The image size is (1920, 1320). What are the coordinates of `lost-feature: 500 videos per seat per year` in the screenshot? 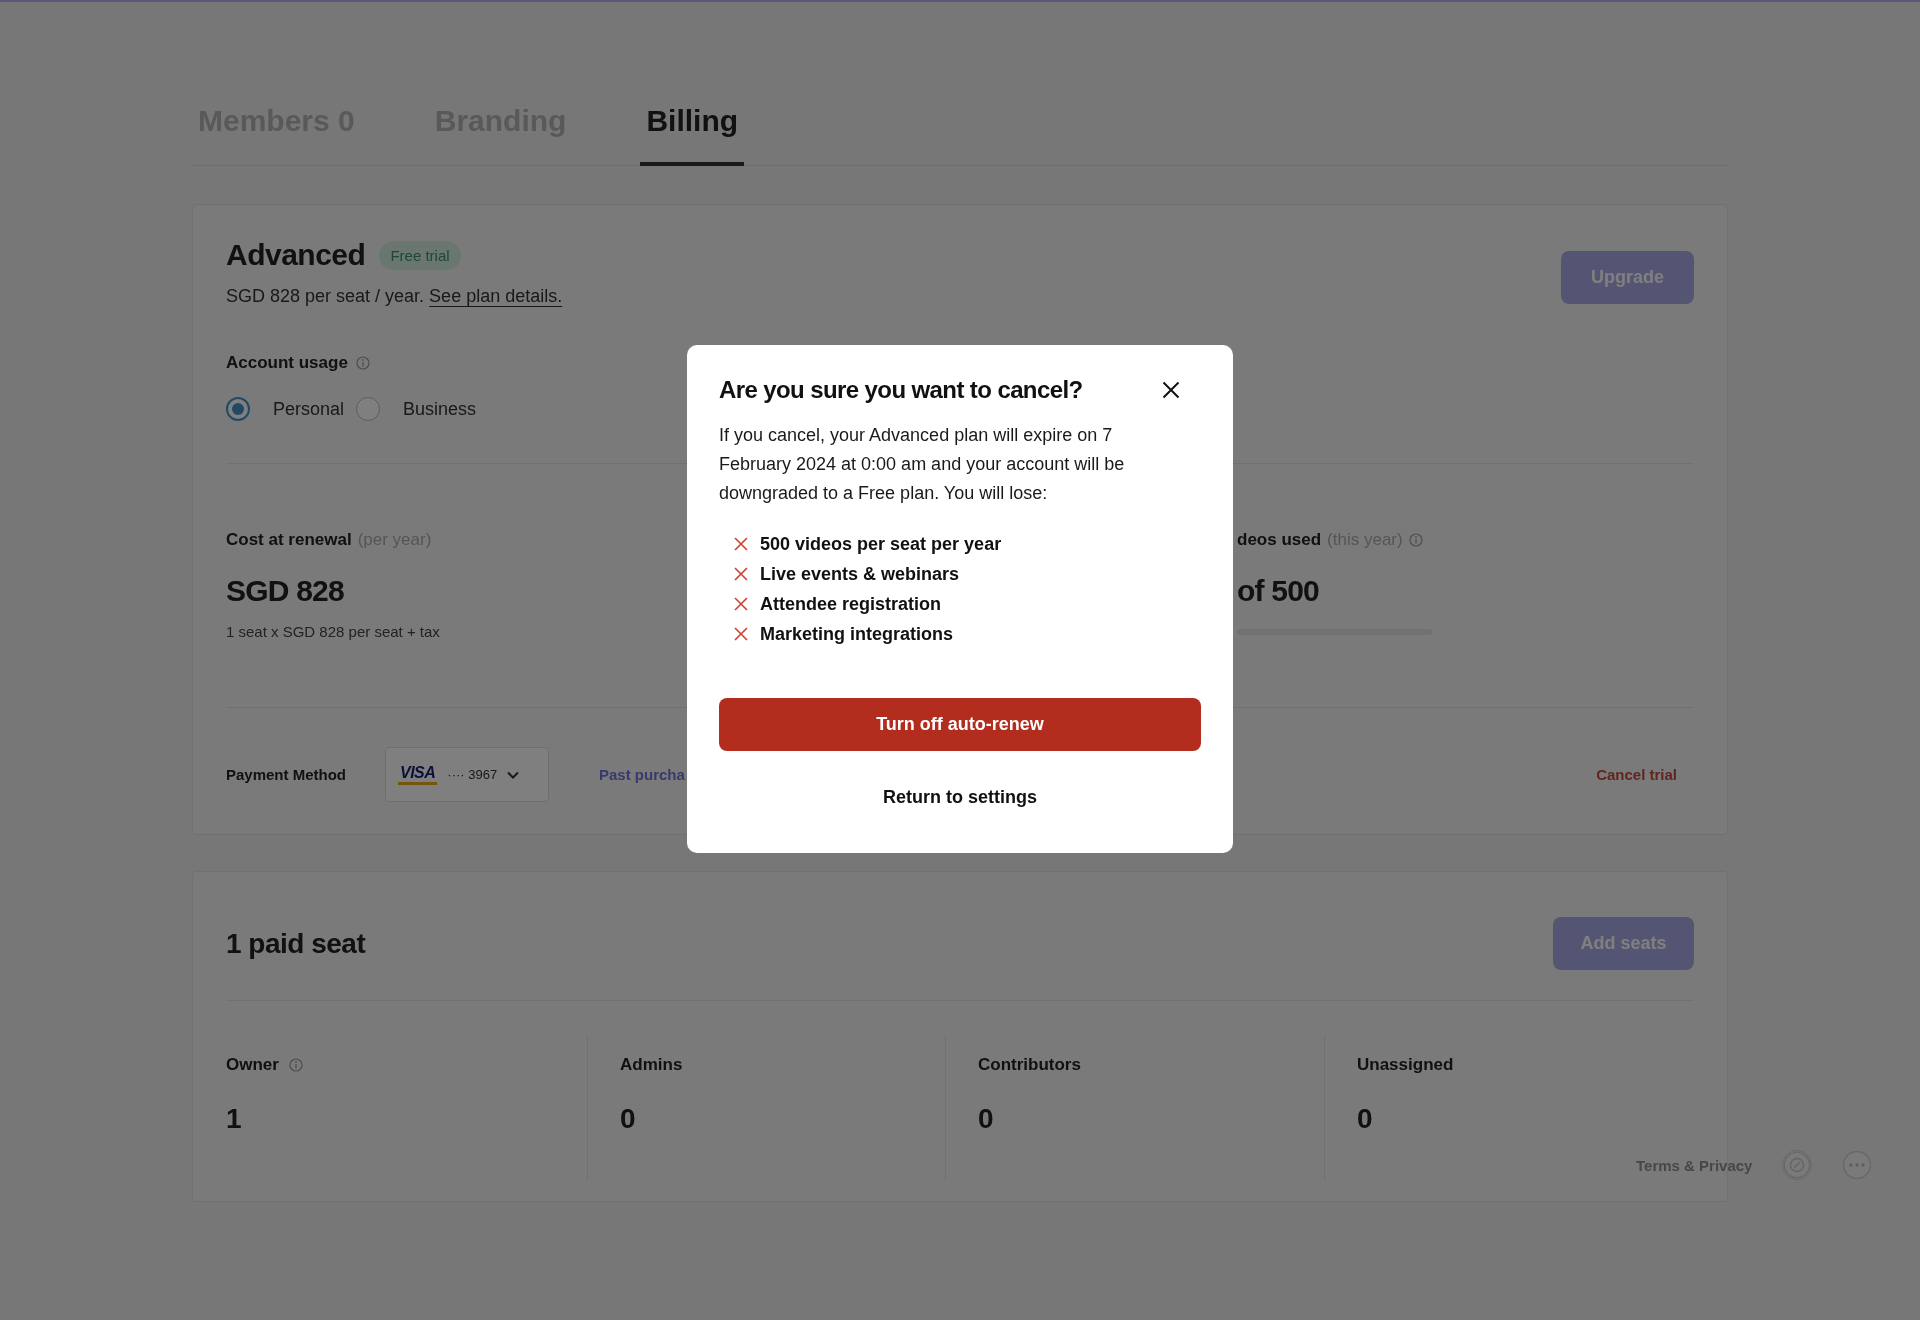 It's located at (881, 544).